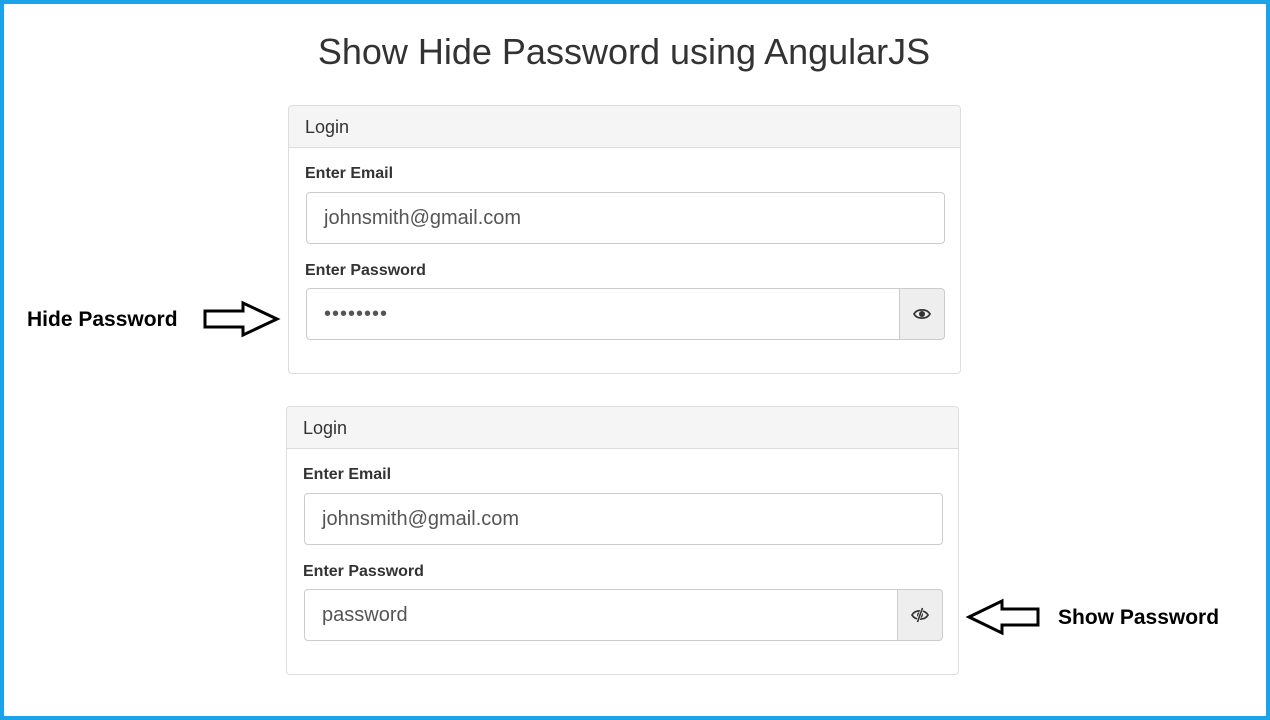 This screenshot has height=720, width=1270. I want to click on password-input-group: ••••••••, so click(625, 314).